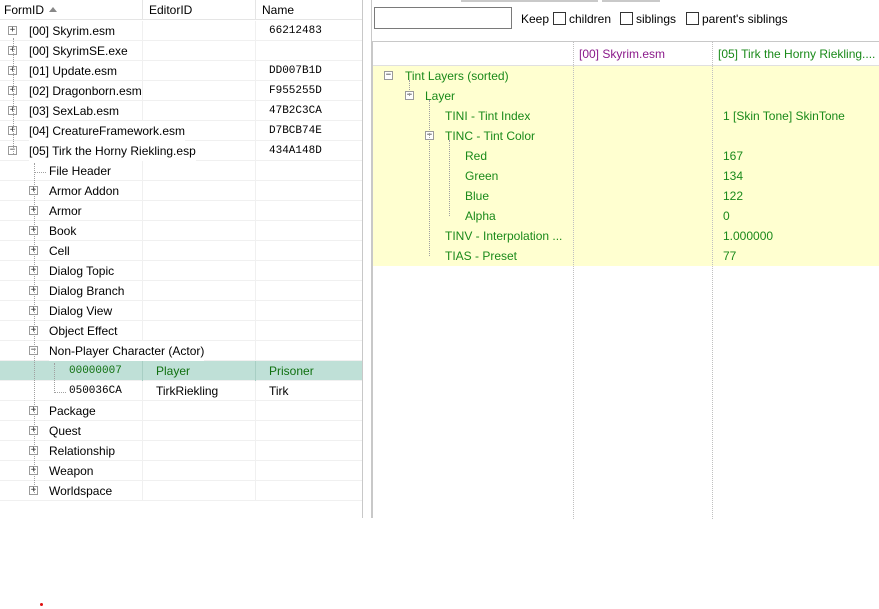  What do you see at coordinates (443, 18) in the screenshot?
I see `filter-input` at bounding box center [443, 18].